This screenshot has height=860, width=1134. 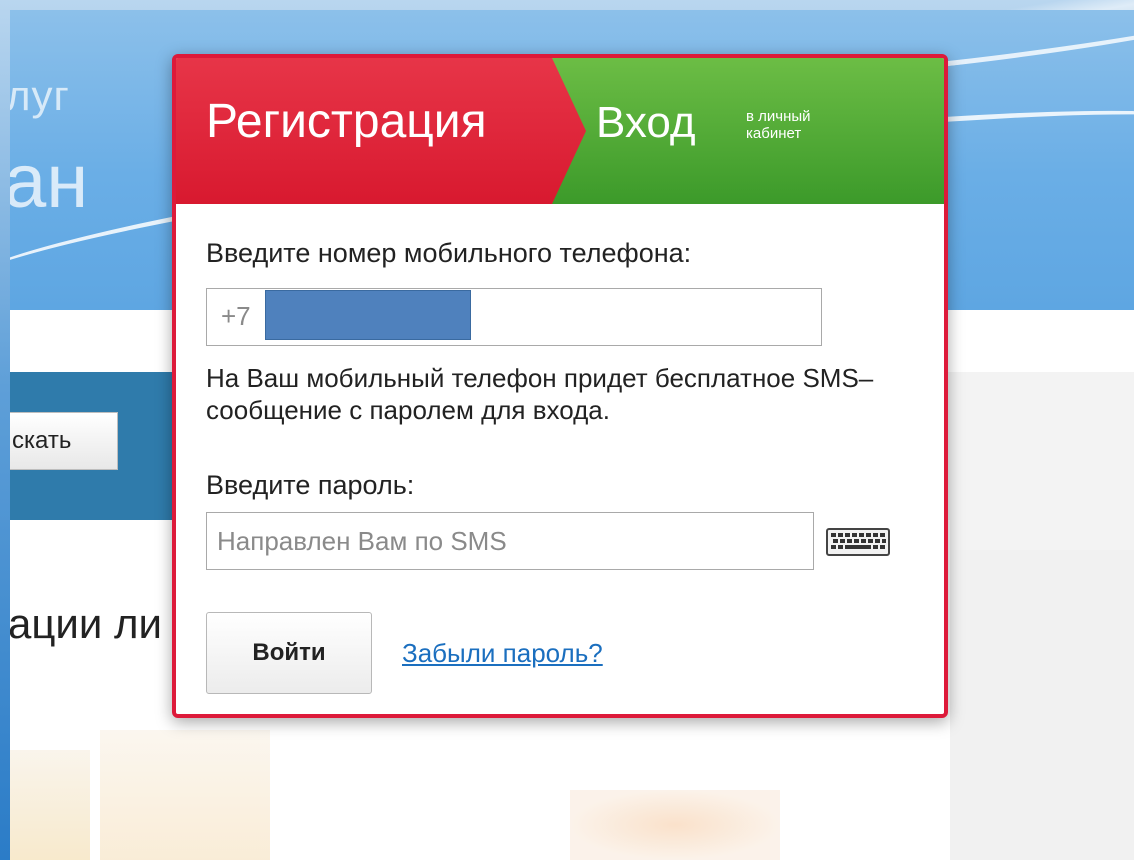 I want to click on tab-registration-label: Регистрация, so click(x=346, y=121).